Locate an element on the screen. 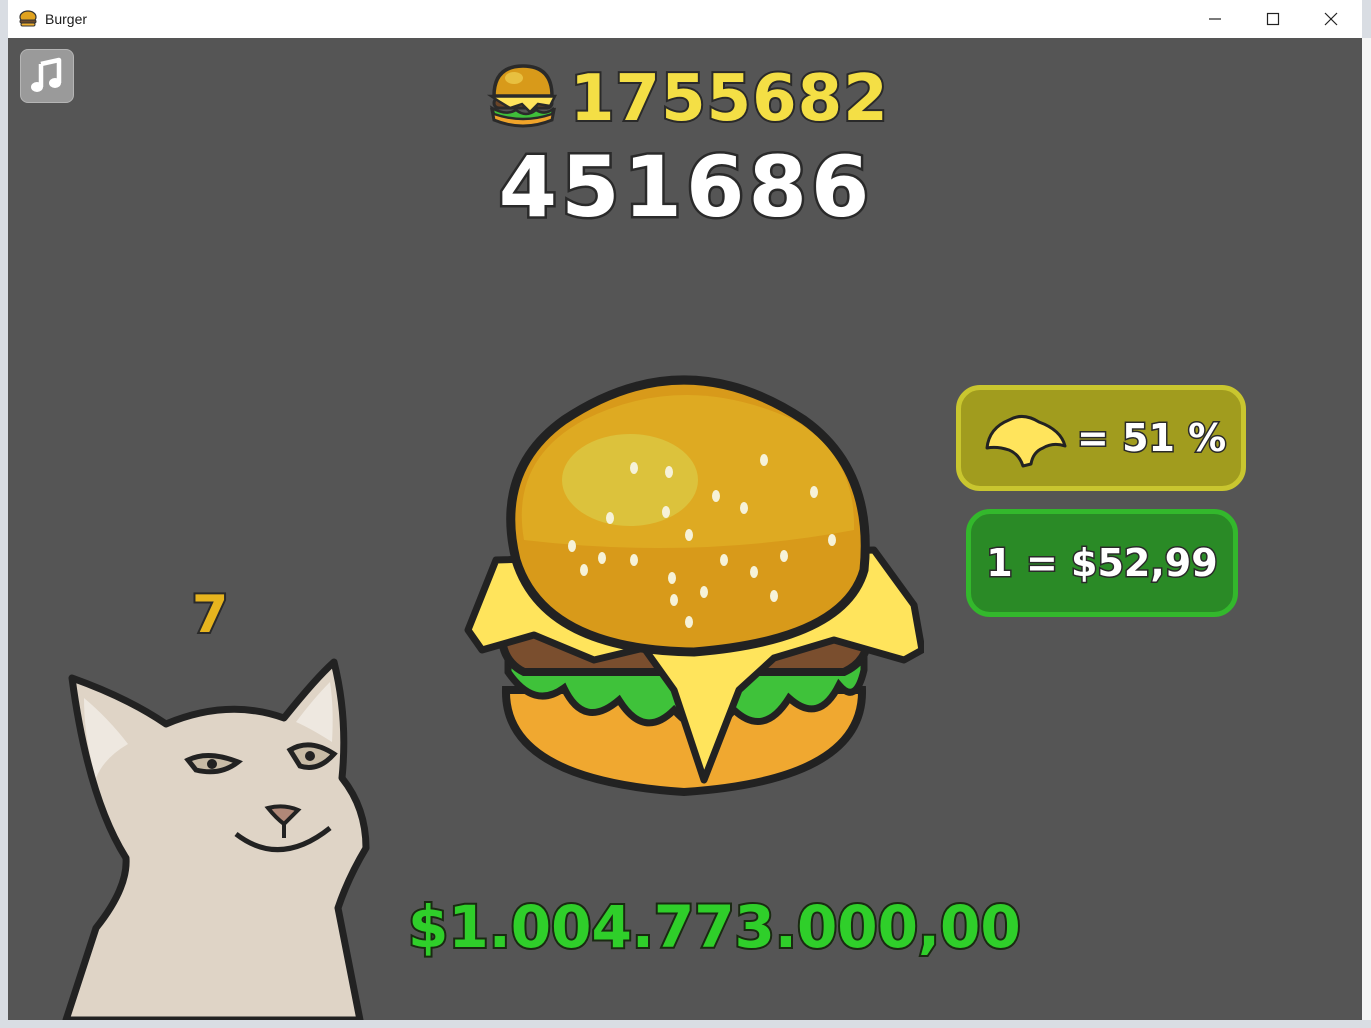 The width and height of the screenshot is (1371, 1028). minimize-button is located at coordinates (1215, 19).